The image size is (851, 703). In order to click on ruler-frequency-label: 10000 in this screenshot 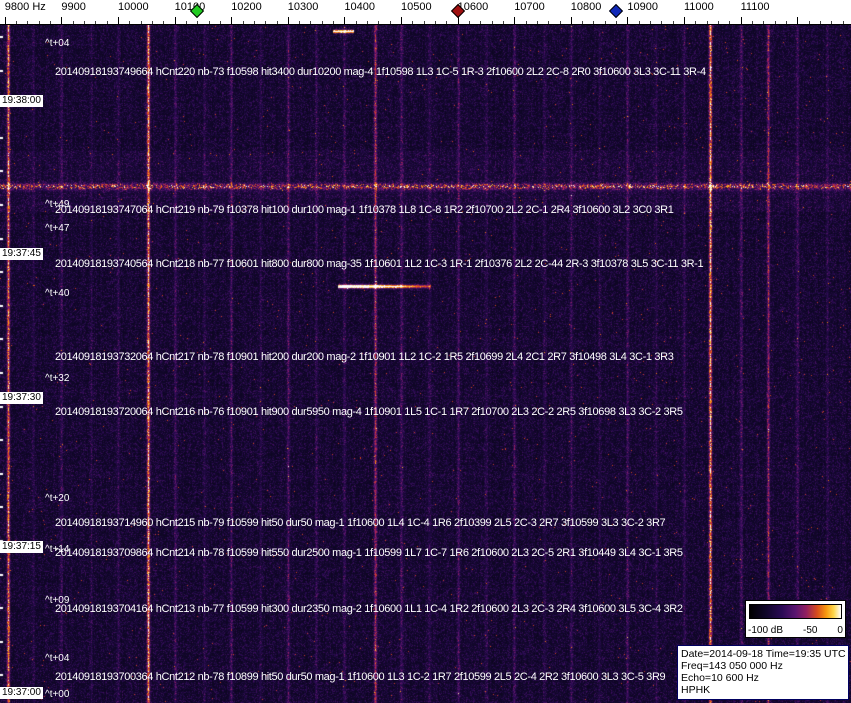, I will do `click(133, 7)`.